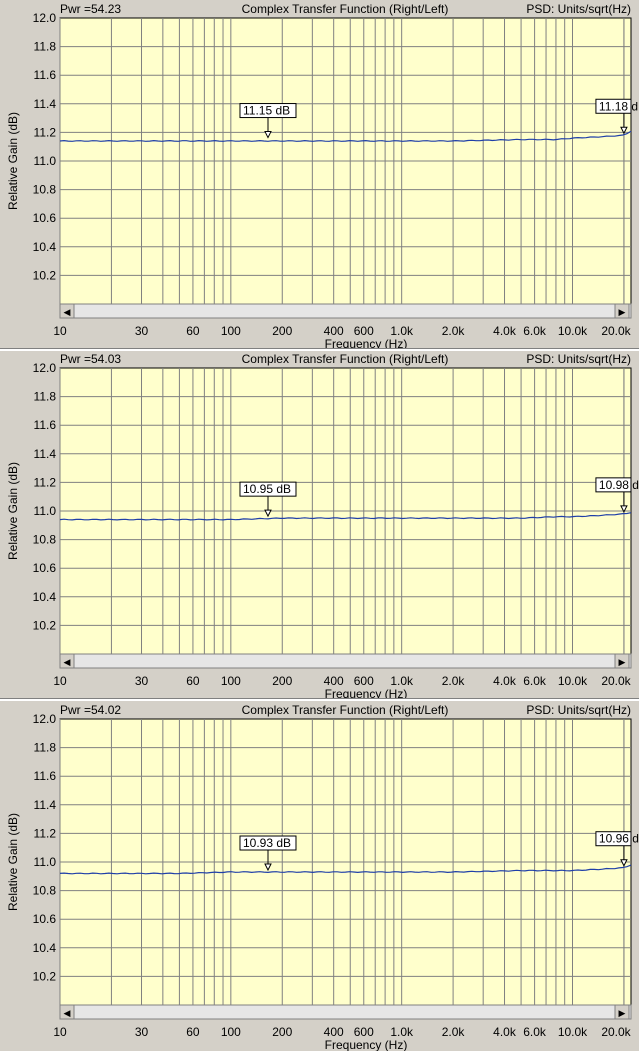  Describe the element at coordinates (366, 1044) in the screenshot. I see `x-axis-label: Frequency (Hz)` at that location.